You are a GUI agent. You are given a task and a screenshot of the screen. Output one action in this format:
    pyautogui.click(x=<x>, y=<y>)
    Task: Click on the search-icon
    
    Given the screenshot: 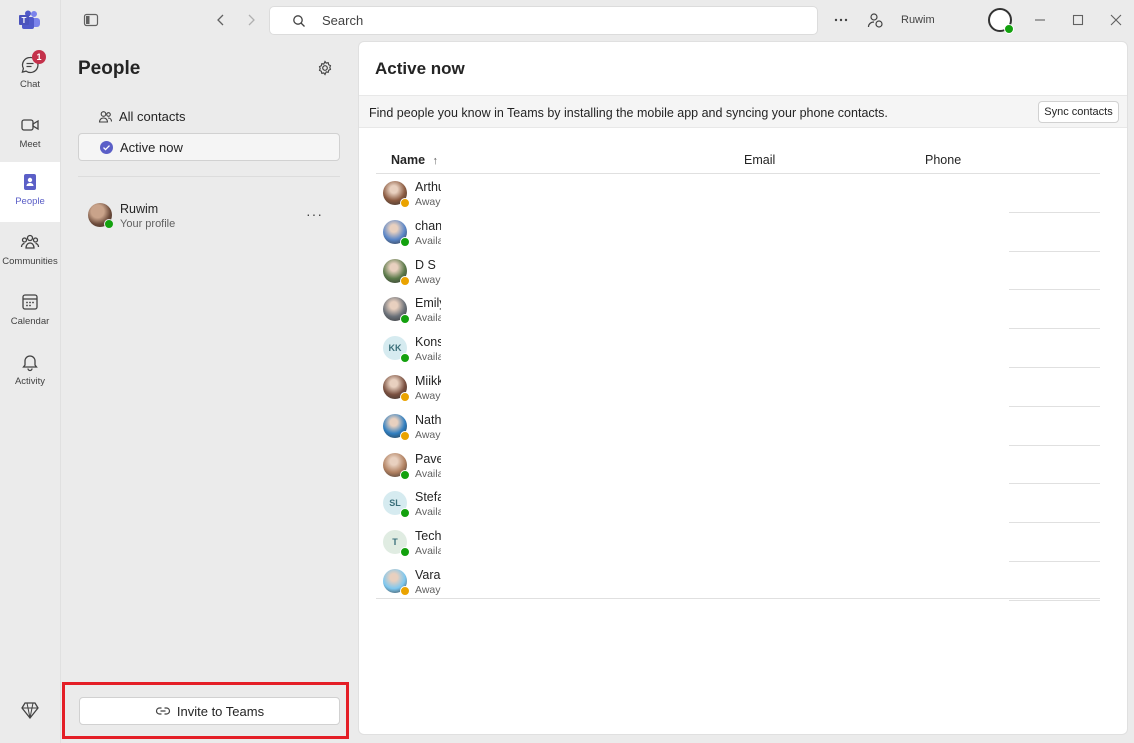 What is the action you would take?
    pyautogui.click(x=299, y=20)
    